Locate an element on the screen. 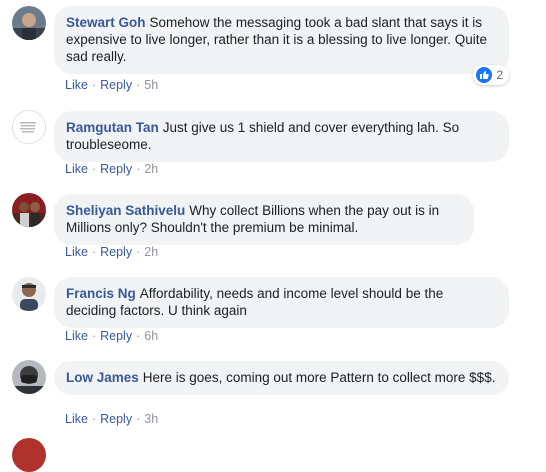 This screenshot has width=546, height=472. comment-author: Stewart Goh is located at coordinates (106, 22).